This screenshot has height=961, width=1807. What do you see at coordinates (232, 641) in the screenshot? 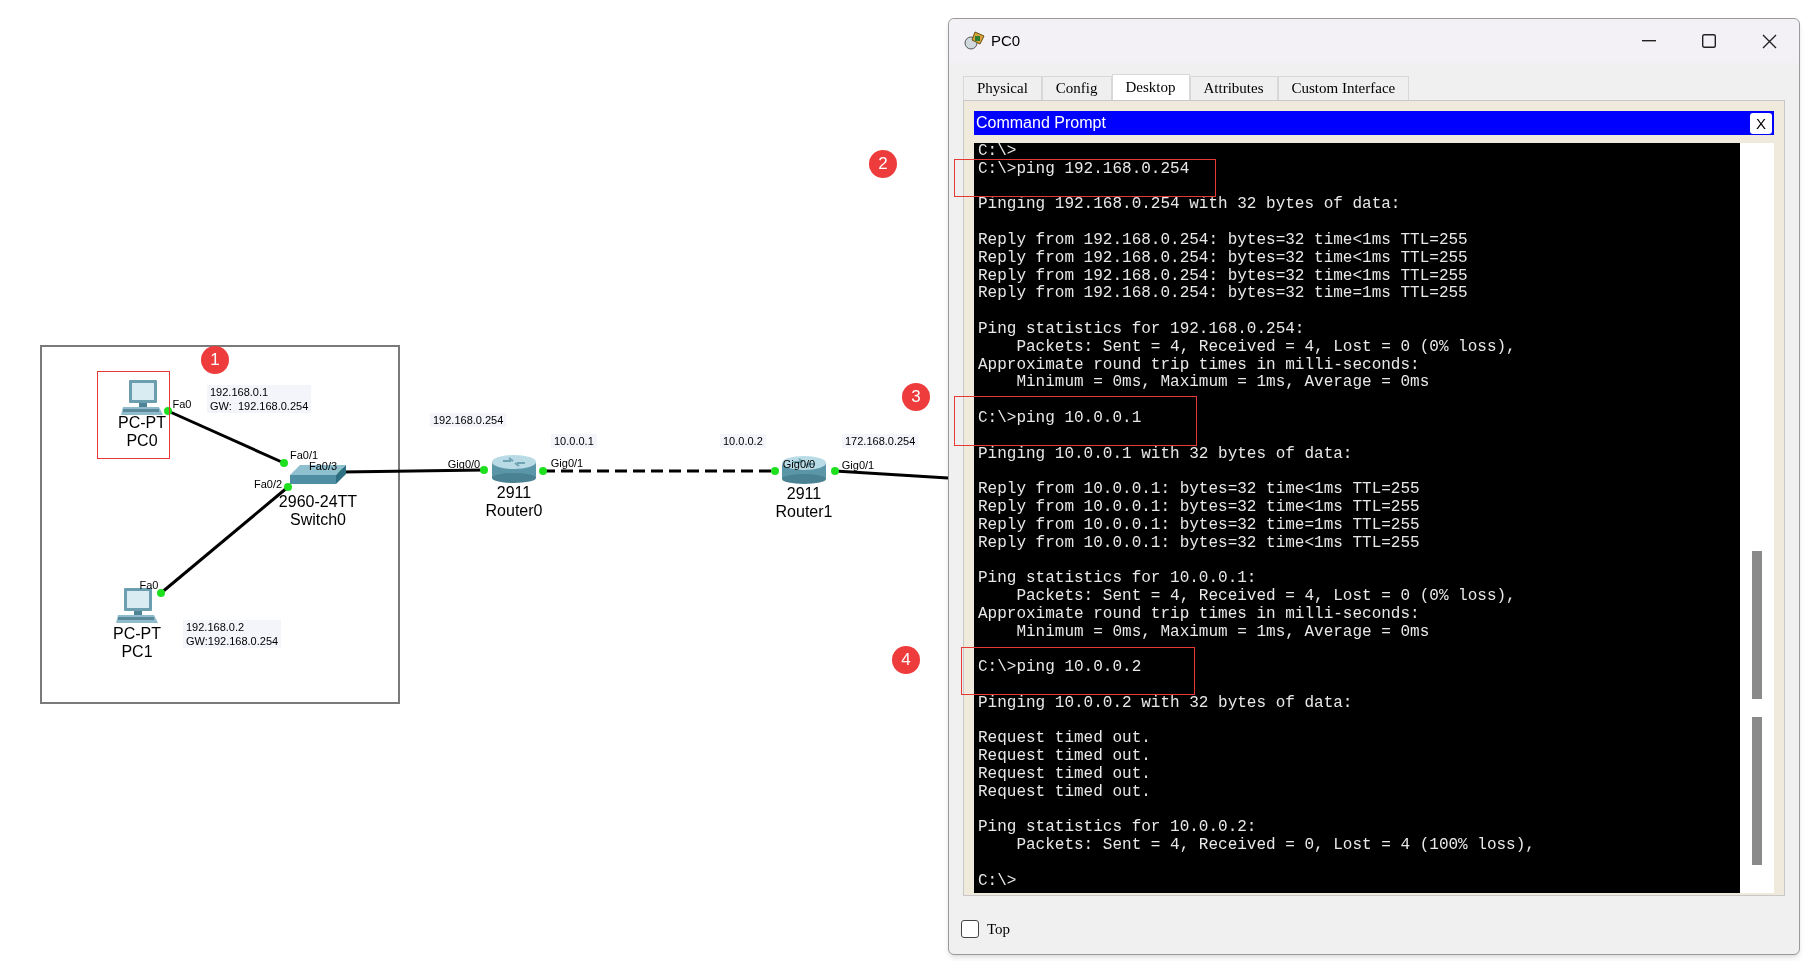
I see `address-text: GW:192.168.0.254` at bounding box center [232, 641].